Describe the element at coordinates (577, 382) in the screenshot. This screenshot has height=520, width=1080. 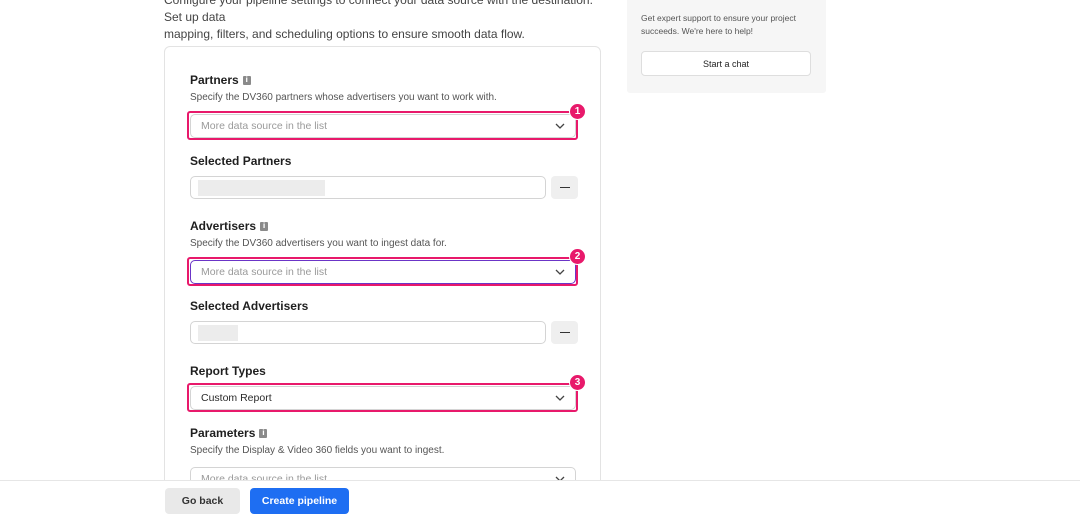
I see `annotation-badge-3: 3` at that location.